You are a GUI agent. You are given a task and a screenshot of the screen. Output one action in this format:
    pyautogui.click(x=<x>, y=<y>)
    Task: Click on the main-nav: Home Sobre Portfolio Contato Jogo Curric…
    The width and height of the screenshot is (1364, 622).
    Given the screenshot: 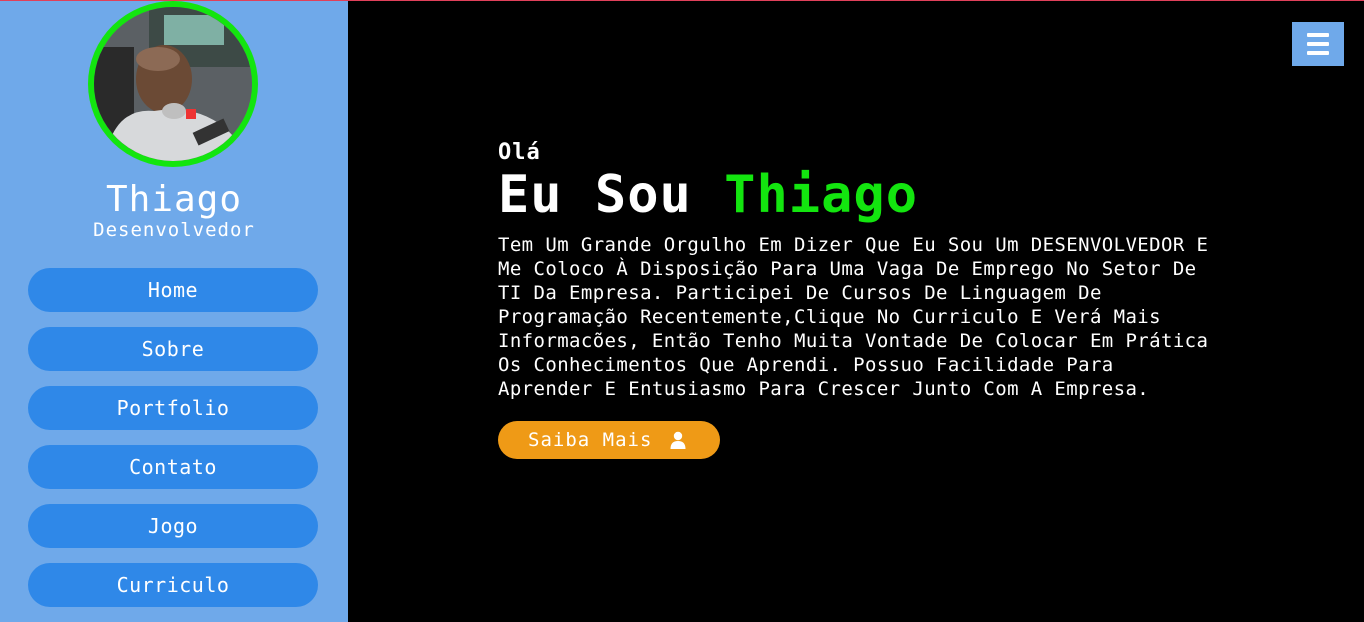 What is the action you would take?
    pyautogui.click(x=173, y=445)
    